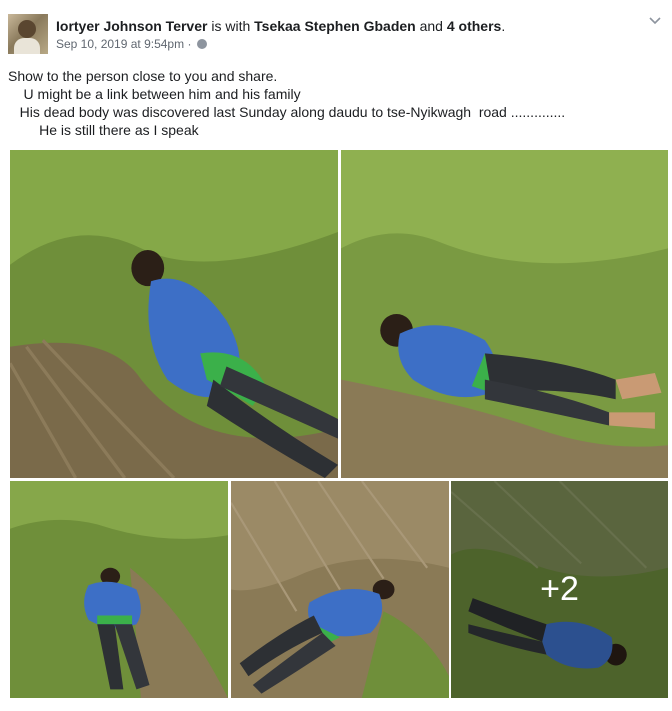 The width and height of the screenshot is (672, 711). I want to click on title-period: ., so click(503, 26).